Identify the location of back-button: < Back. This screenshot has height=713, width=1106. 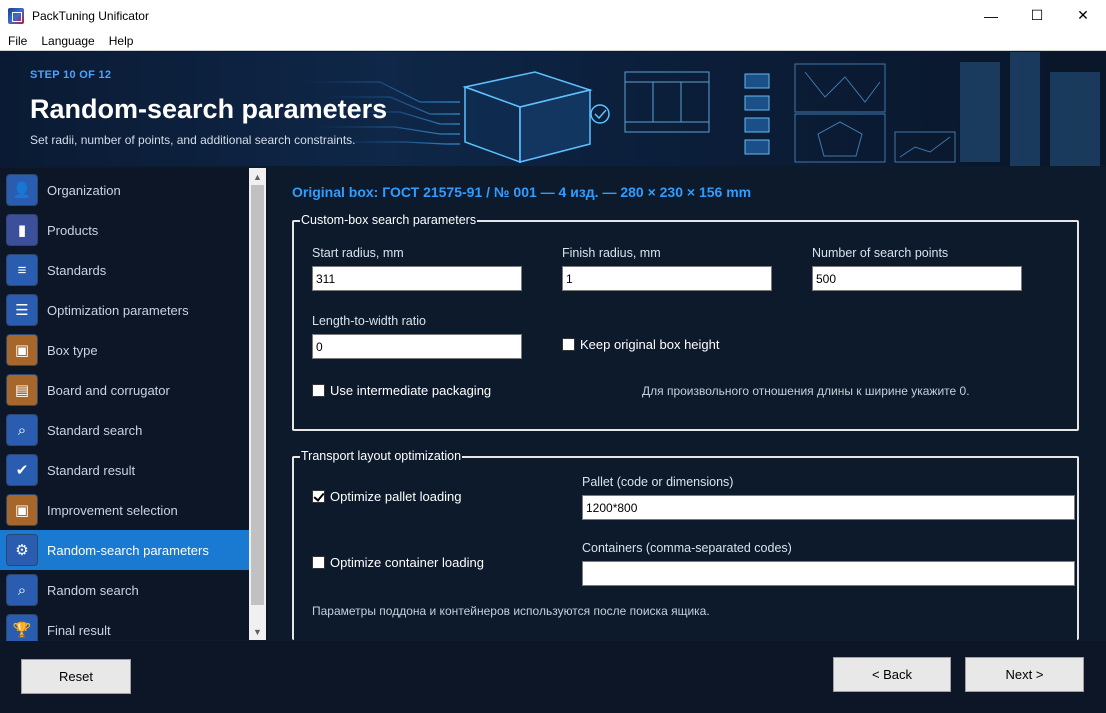
(892, 674).